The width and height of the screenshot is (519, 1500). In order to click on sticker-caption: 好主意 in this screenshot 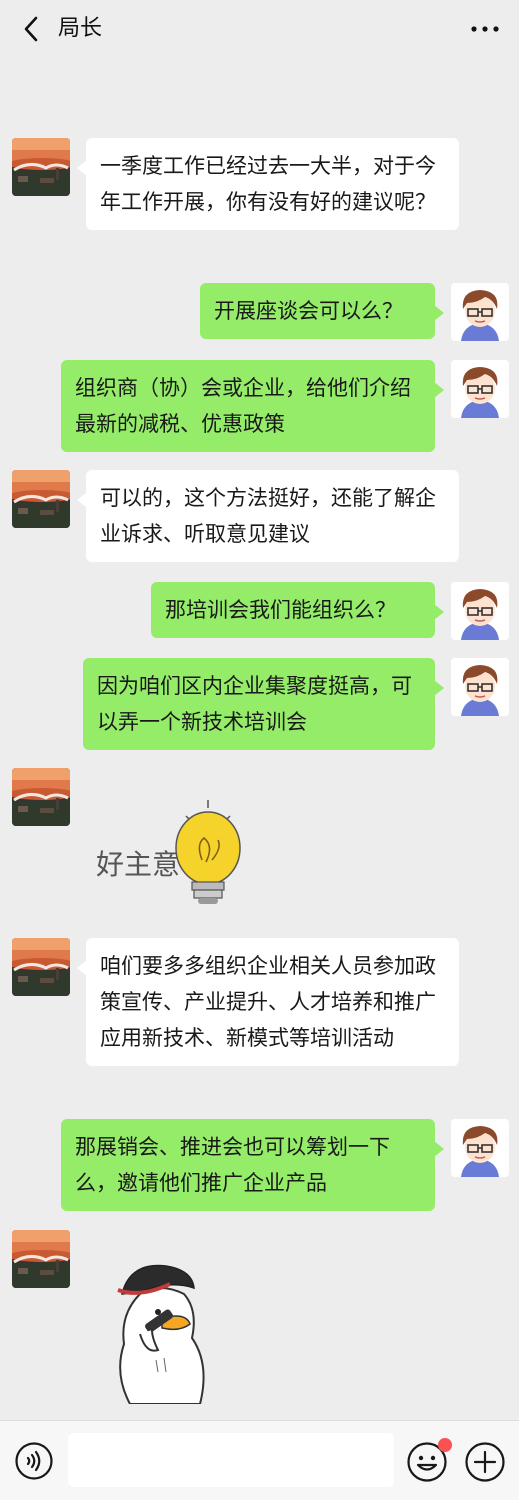, I will do `click(138, 864)`.